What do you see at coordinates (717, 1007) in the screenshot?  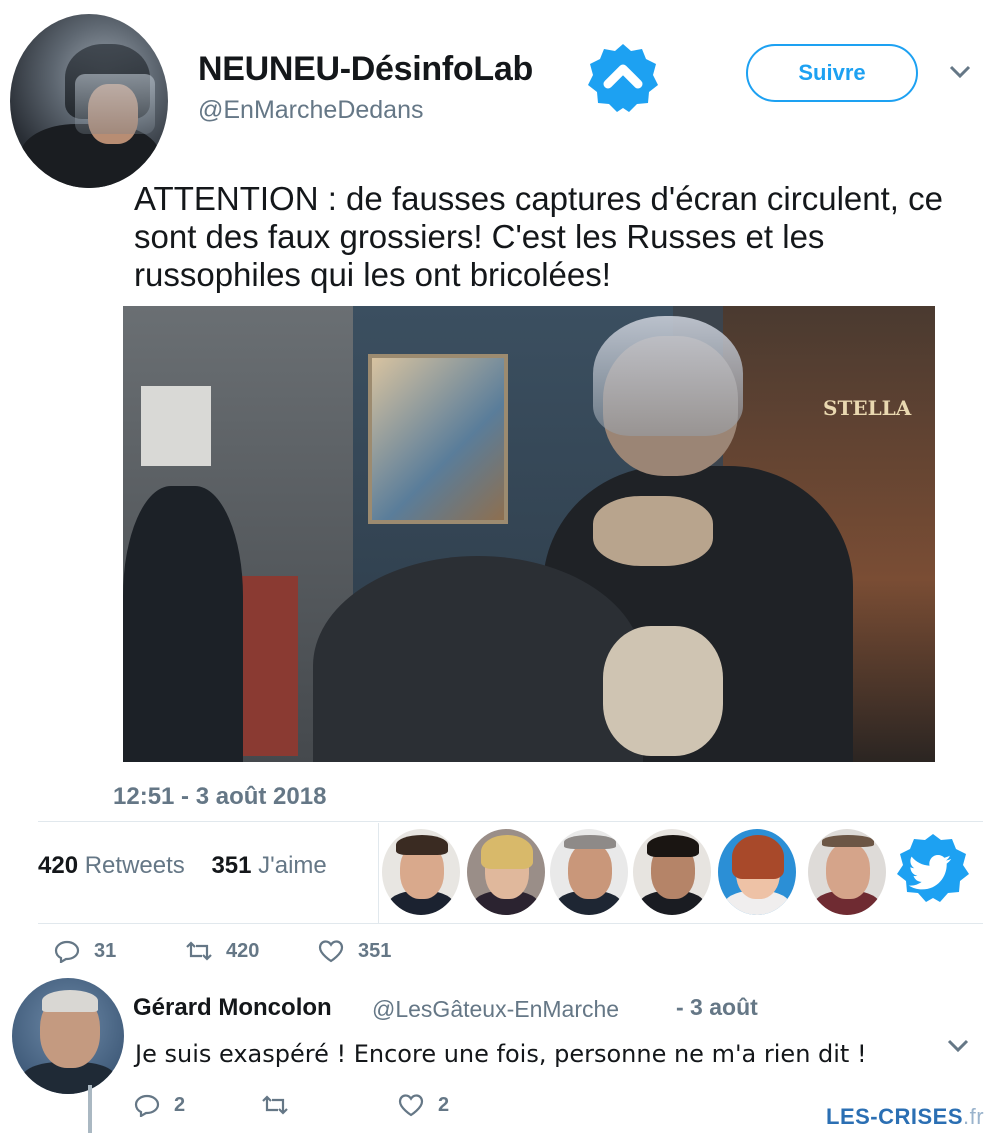 I see `reply-timestamp: - 3 août` at bounding box center [717, 1007].